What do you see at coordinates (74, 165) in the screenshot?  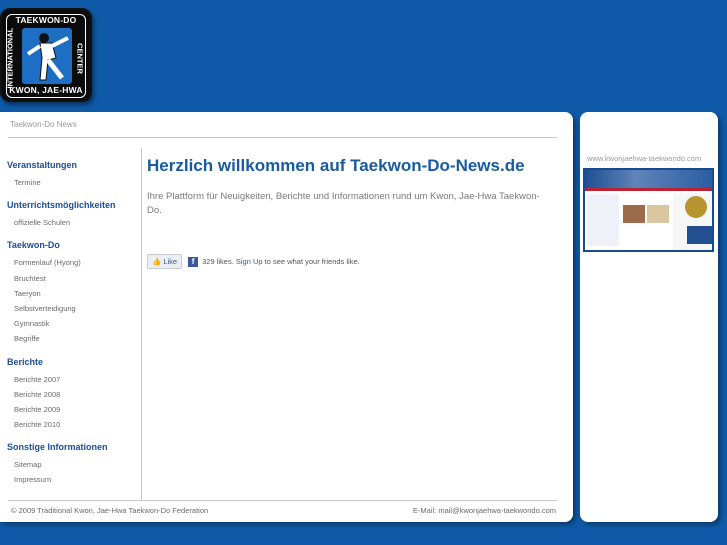 I see `sidebar-section-title: Veranstaltungen` at bounding box center [74, 165].